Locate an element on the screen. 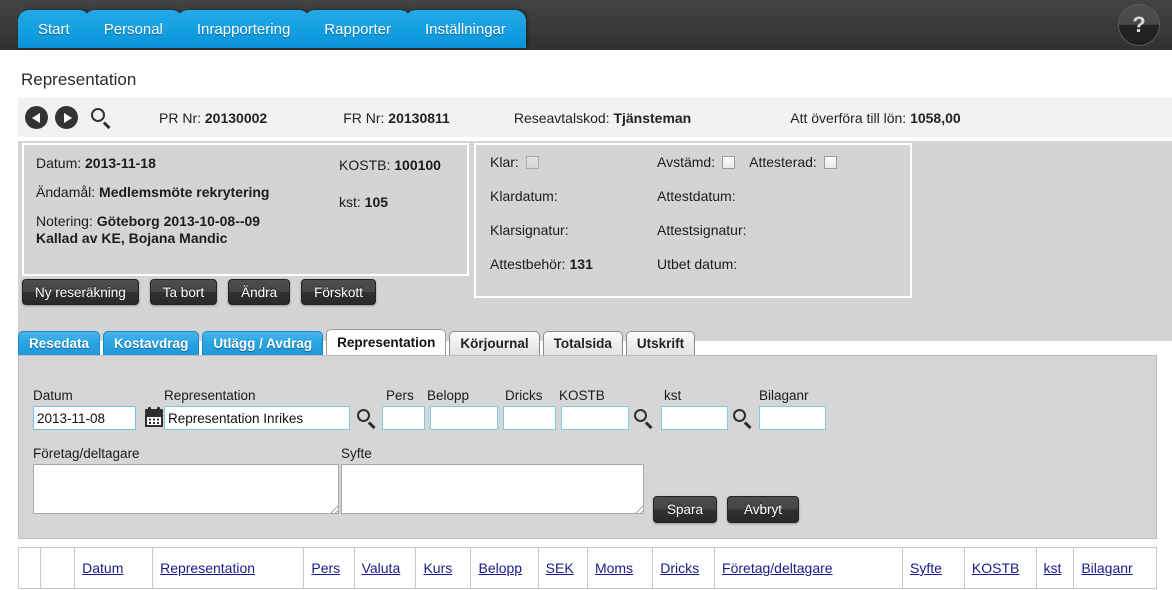 The image size is (1172, 590). search-icon is located at coordinates (101, 118).